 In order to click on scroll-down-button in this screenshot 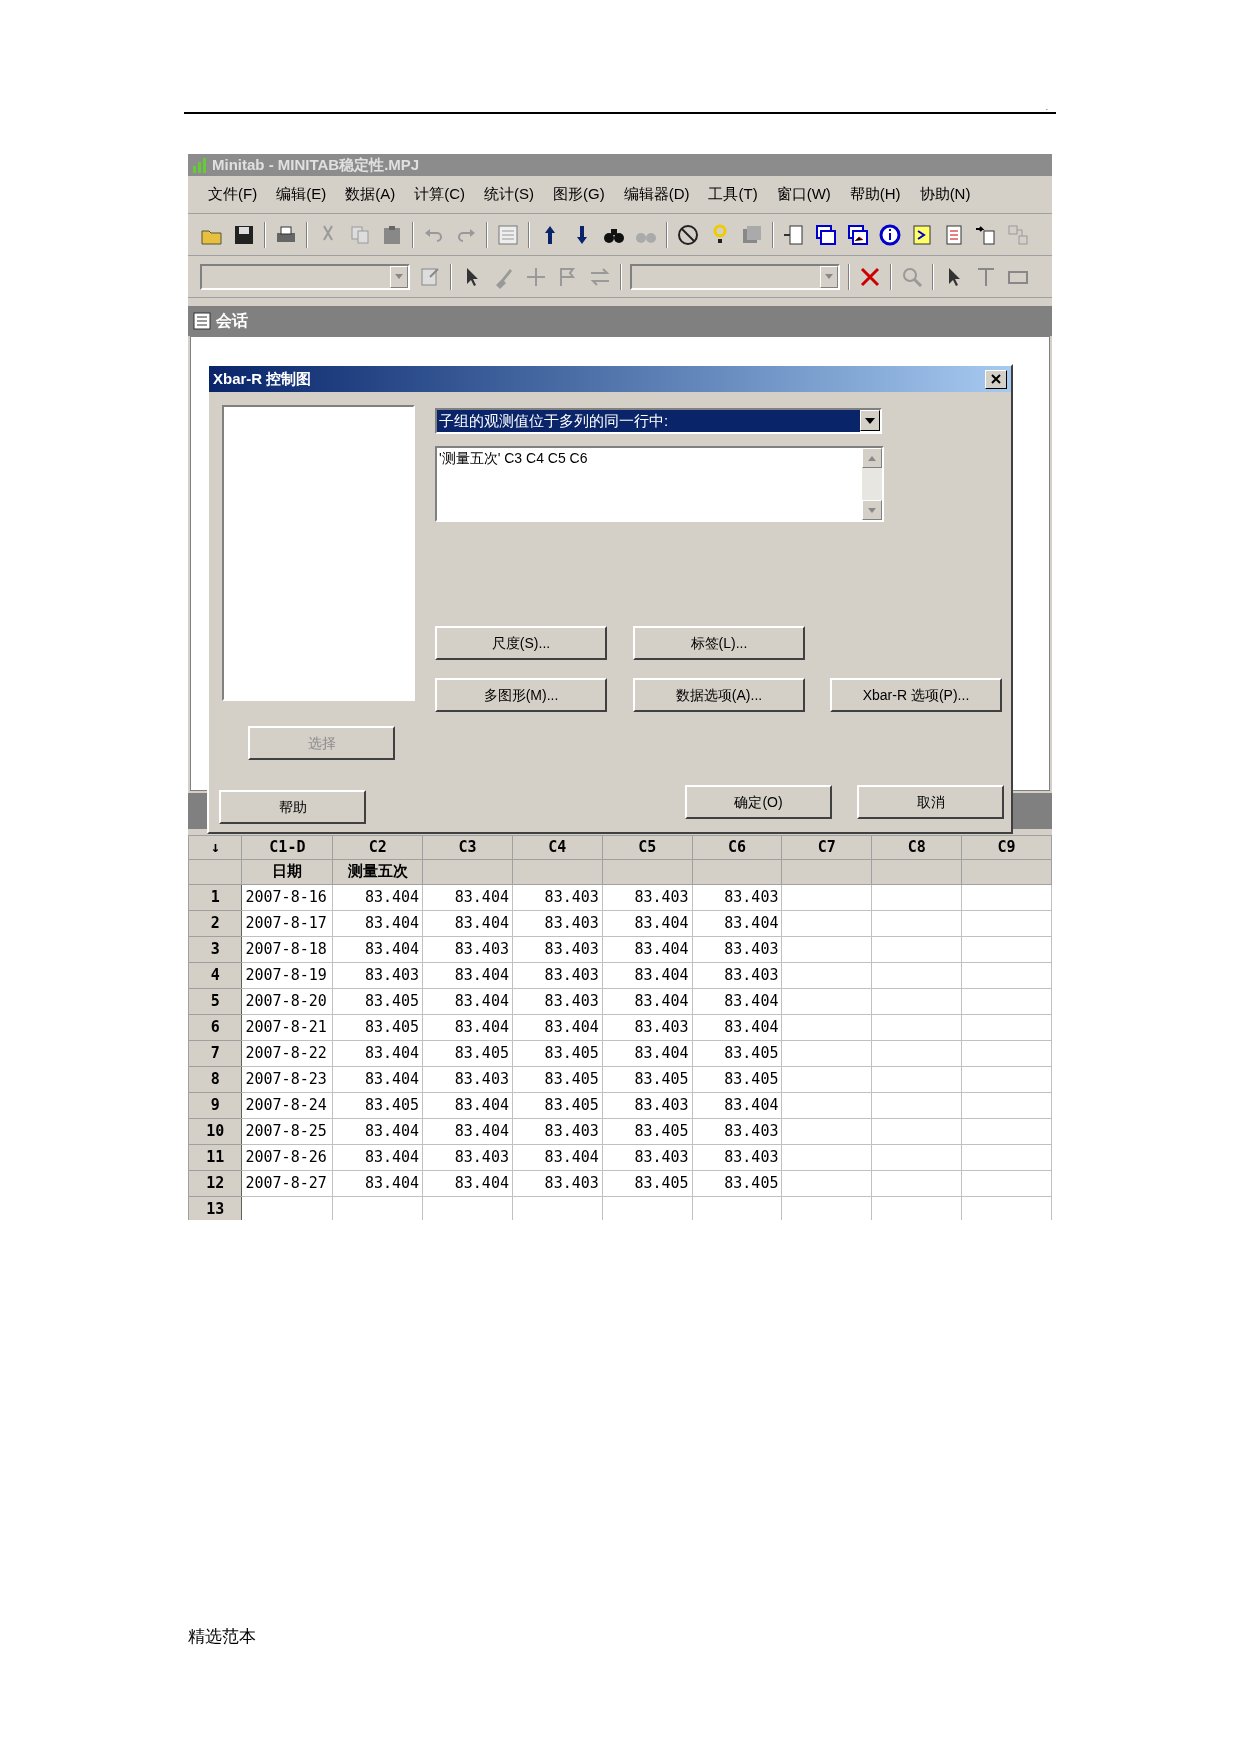, I will do `click(872, 510)`.